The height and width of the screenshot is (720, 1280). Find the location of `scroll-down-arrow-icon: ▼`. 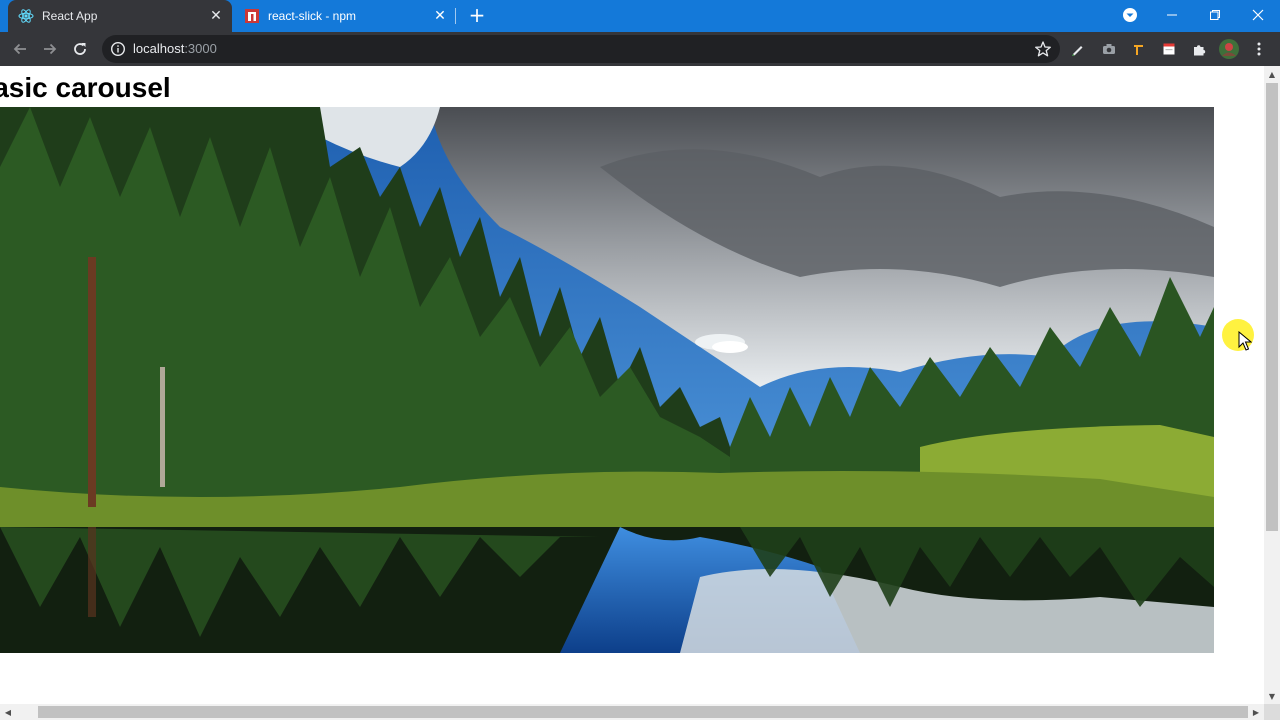

scroll-down-arrow-icon: ▼ is located at coordinates (1272, 696).